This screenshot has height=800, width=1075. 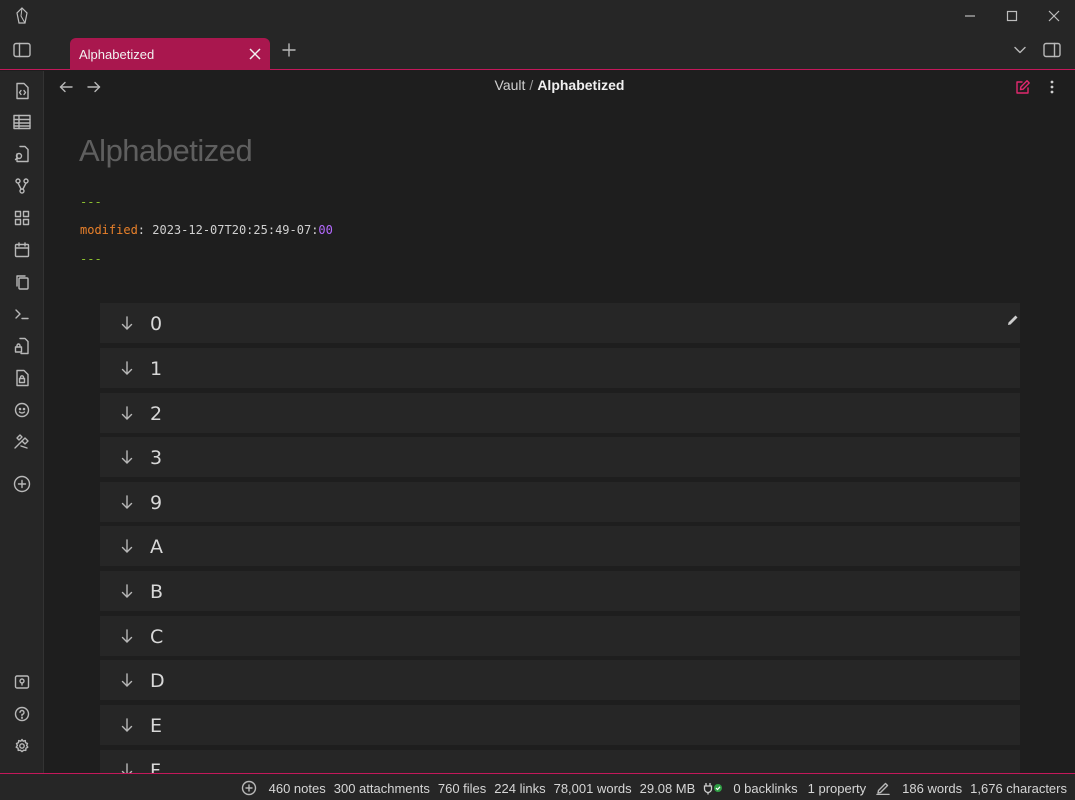 I want to click on group-row: 1, so click(x=560, y=369).